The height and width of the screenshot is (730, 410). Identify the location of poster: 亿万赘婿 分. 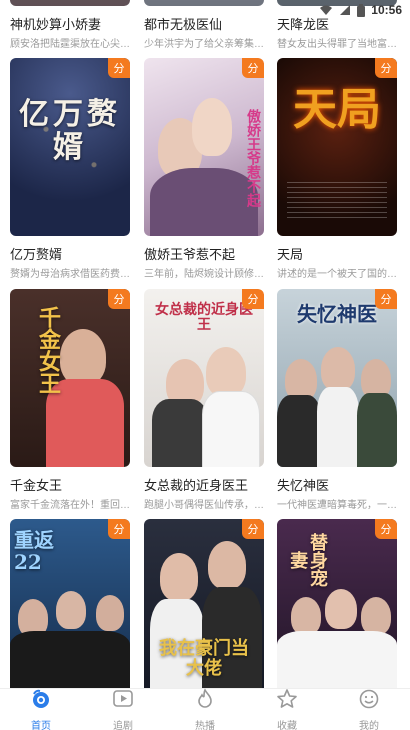
(70, 147).